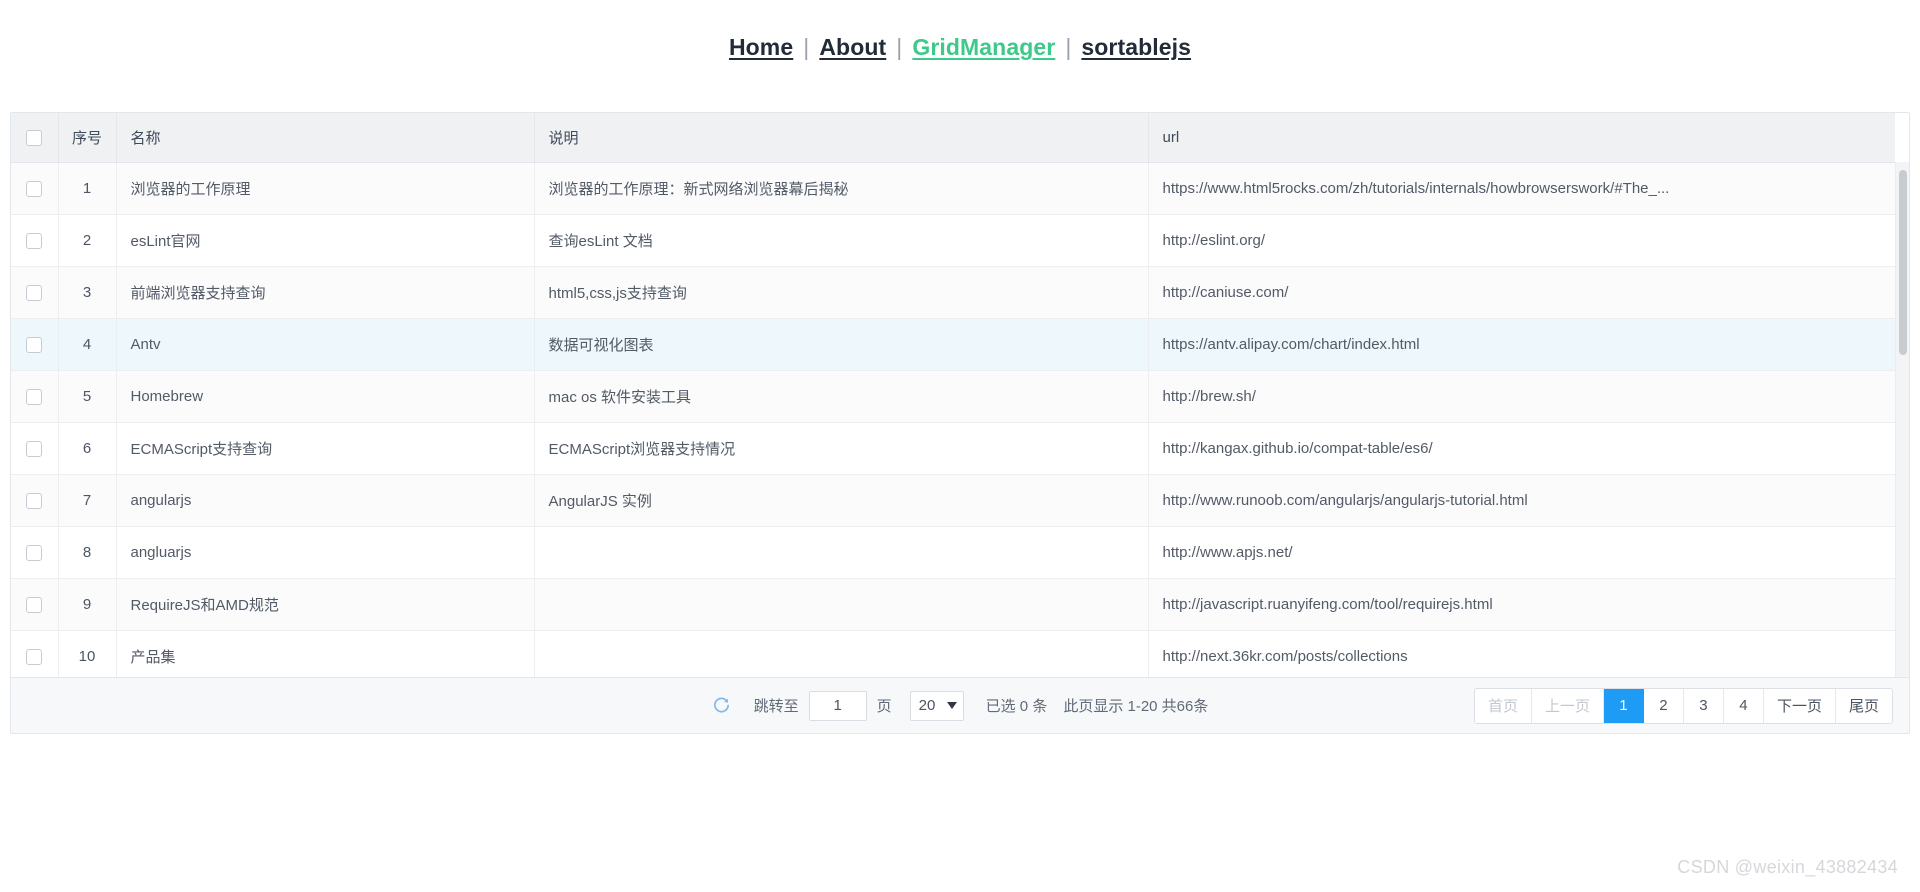 Image resolution: width=1920 pixels, height=892 pixels. What do you see at coordinates (87, 396) in the screenshot?
I see `cell-no: 5` at bounding box center [87, 396].